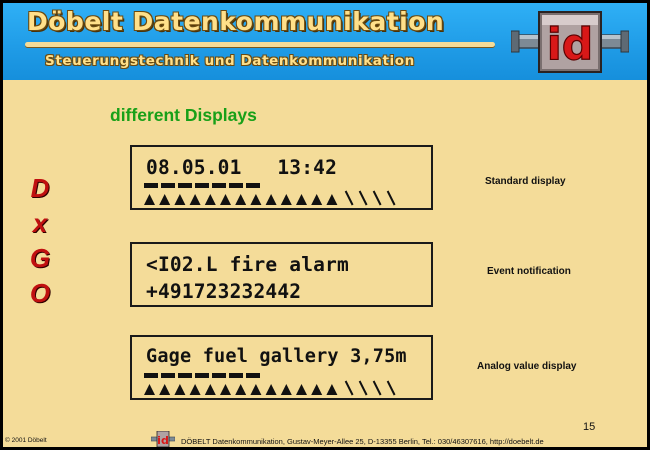 The image size is (650, 450). What do you see at coordinates (230, 61) in the screenshot?
I see `header-subtitle: Steuerungstechnik und Datenkommunikation` at bounding box center [230, 61].